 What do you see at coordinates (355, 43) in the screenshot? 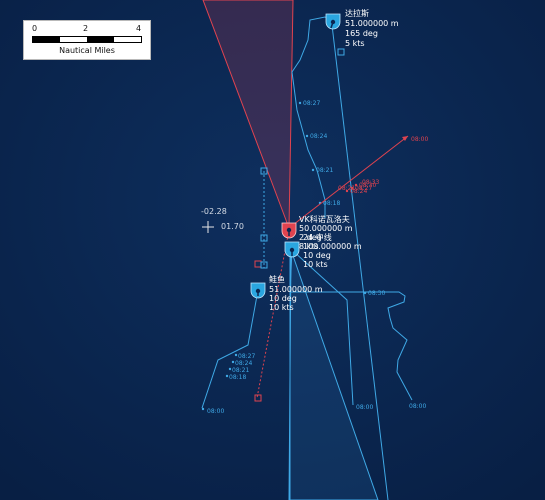
I see `dallas-speed-label: 5 kts` at bounding box center [355, 43].